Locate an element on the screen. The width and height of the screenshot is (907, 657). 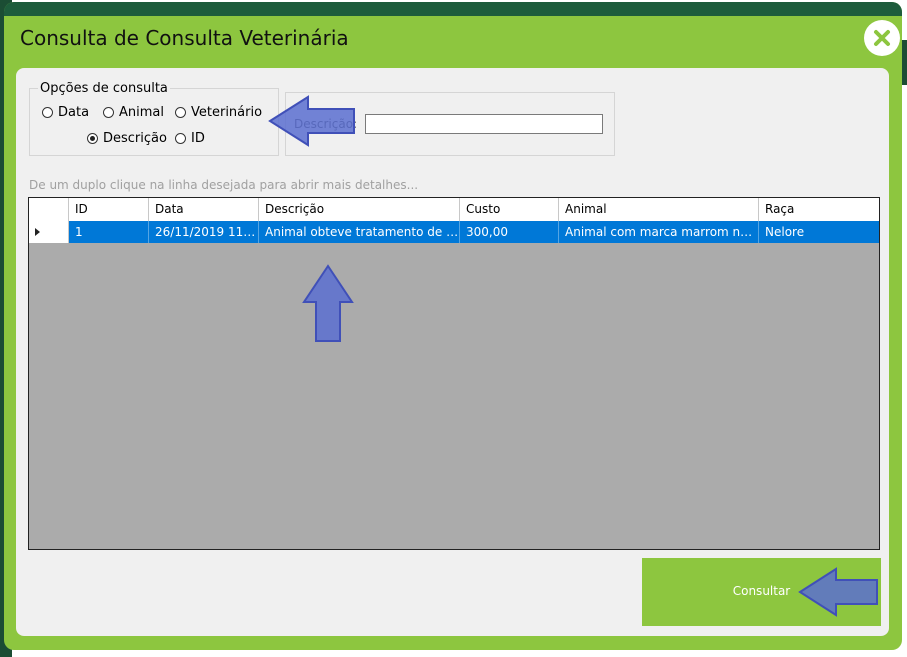
radio-descricao: Descrição is located at coordinates (127, 138).